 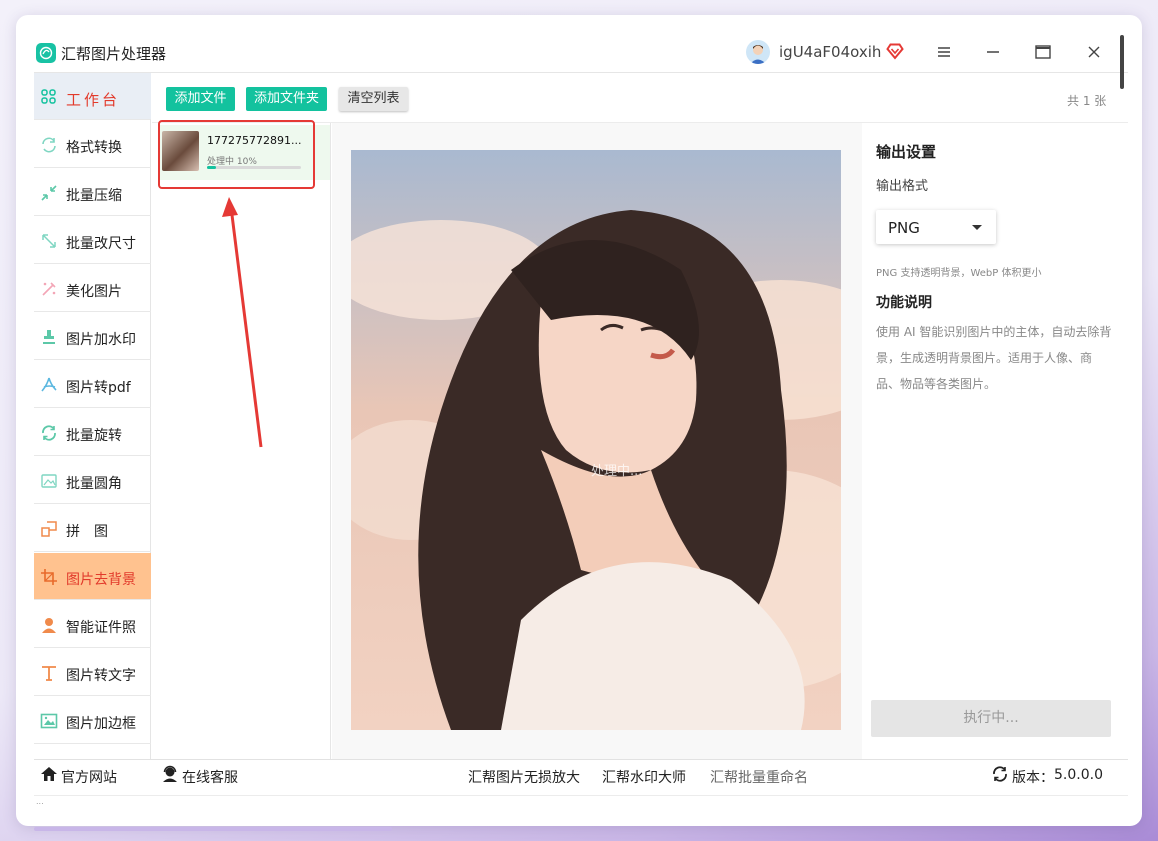 I want to click on sidebar-item-label: 拼 图, so click(x=87, y=532).